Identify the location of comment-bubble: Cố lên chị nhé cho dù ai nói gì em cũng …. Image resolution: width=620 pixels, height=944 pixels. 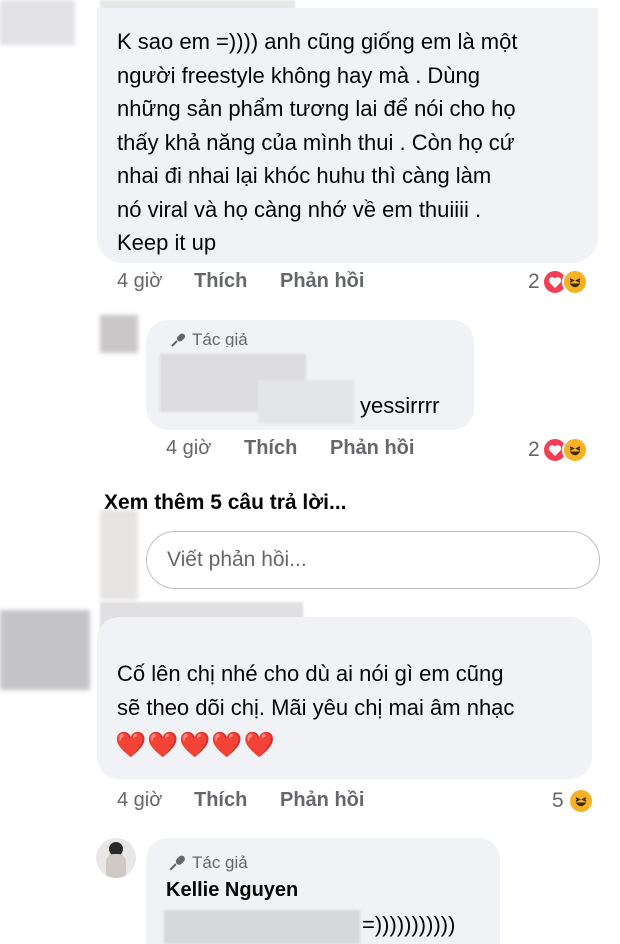
(344, 698).